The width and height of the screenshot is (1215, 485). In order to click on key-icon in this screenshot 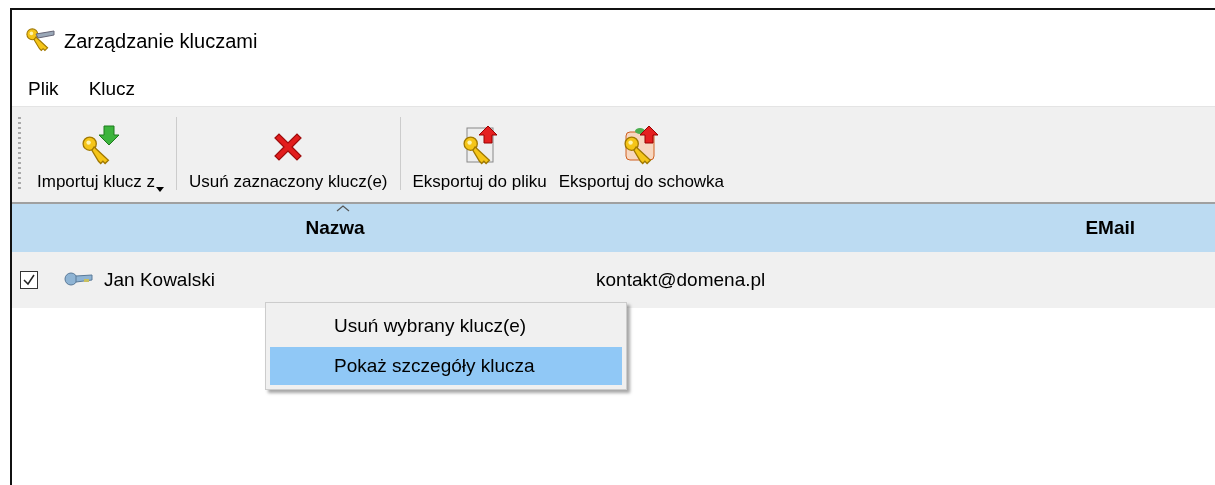, I will do `click(79, 280)`.